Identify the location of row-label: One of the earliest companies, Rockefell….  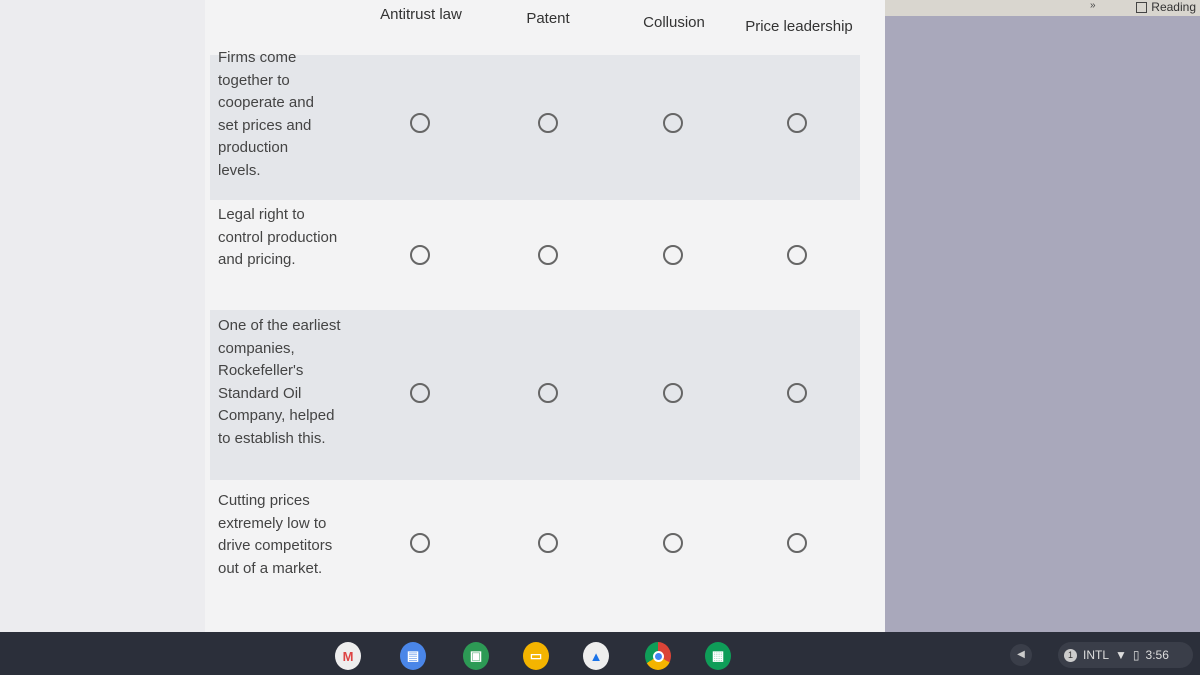
(279, 382).